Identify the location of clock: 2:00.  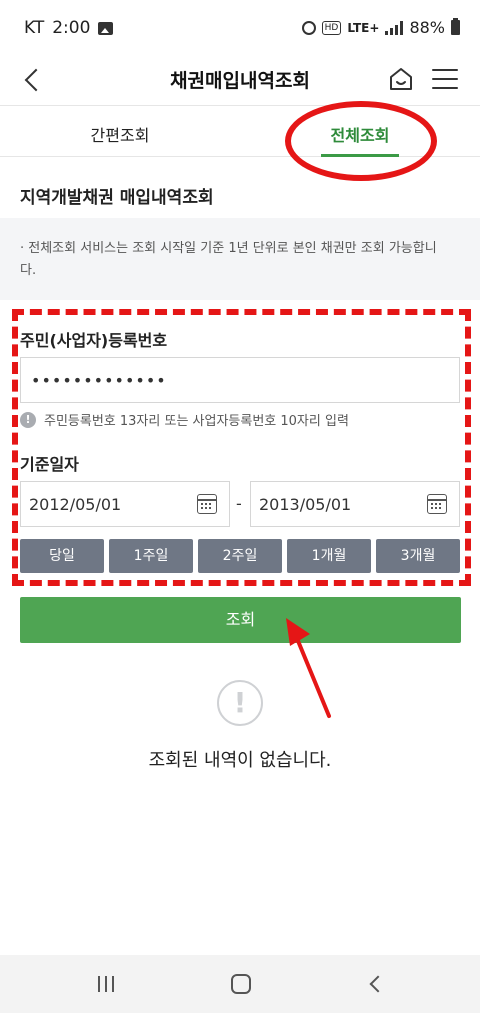
(71, 28).